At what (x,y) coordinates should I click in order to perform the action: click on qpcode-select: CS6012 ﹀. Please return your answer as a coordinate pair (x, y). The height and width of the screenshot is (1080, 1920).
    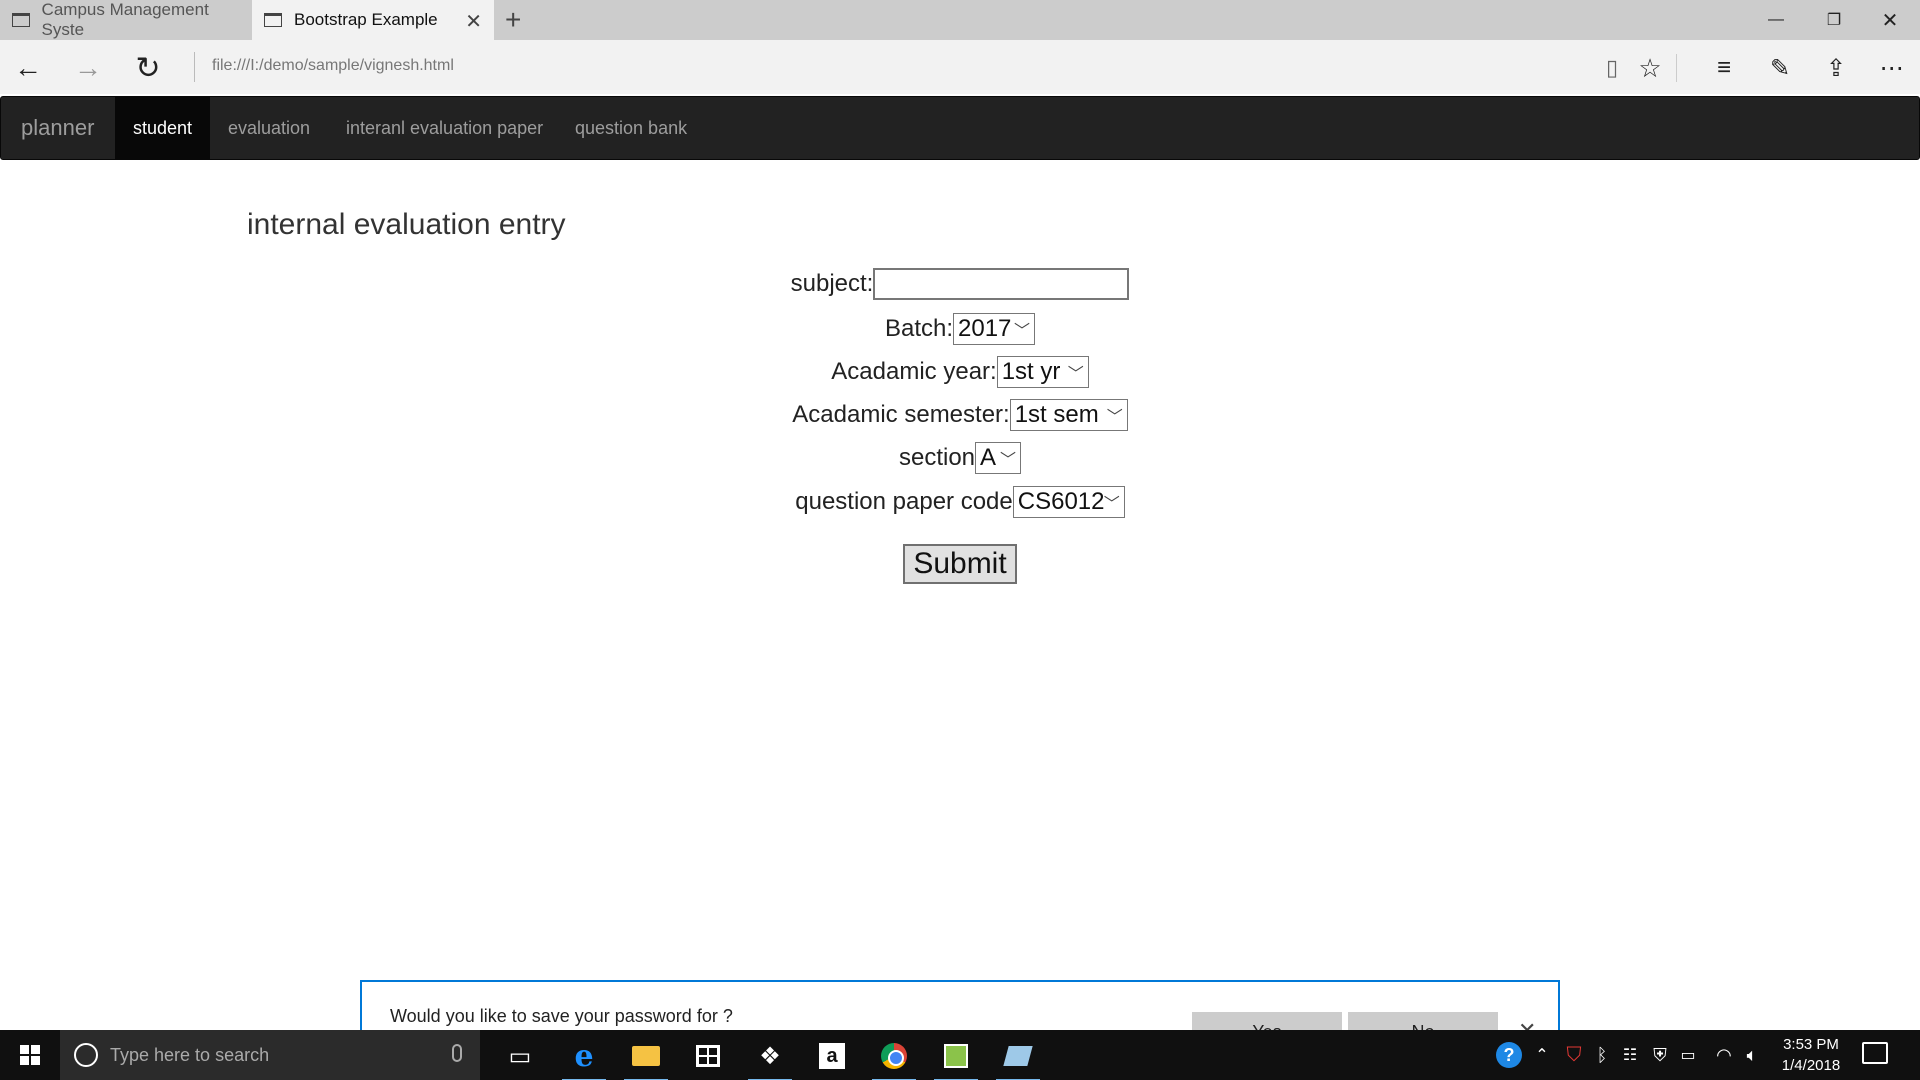
    Looking at the image, I should click on (1068, 502).